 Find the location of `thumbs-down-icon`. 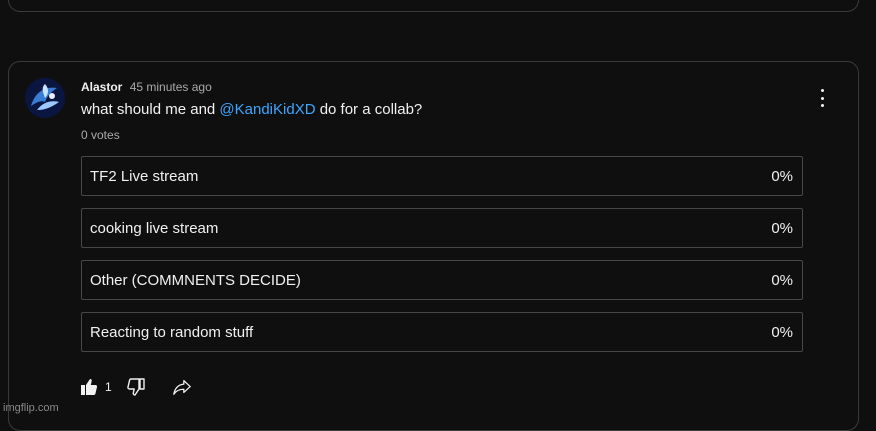

thumbs-down-icon is located at coordinates (136, 387).